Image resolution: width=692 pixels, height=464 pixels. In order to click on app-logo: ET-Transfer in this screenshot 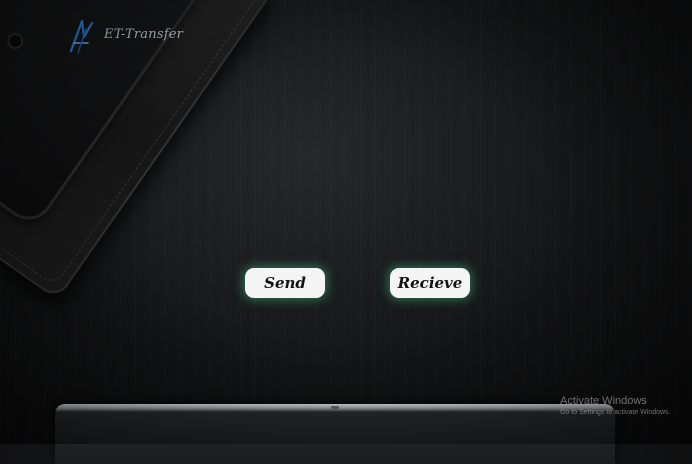, I will do `click(125, 36)`.